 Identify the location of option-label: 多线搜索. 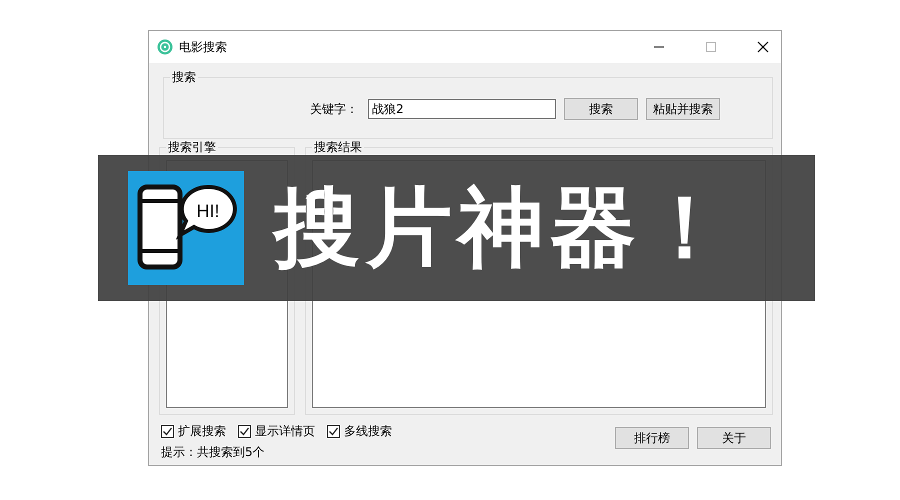
(368, 431).